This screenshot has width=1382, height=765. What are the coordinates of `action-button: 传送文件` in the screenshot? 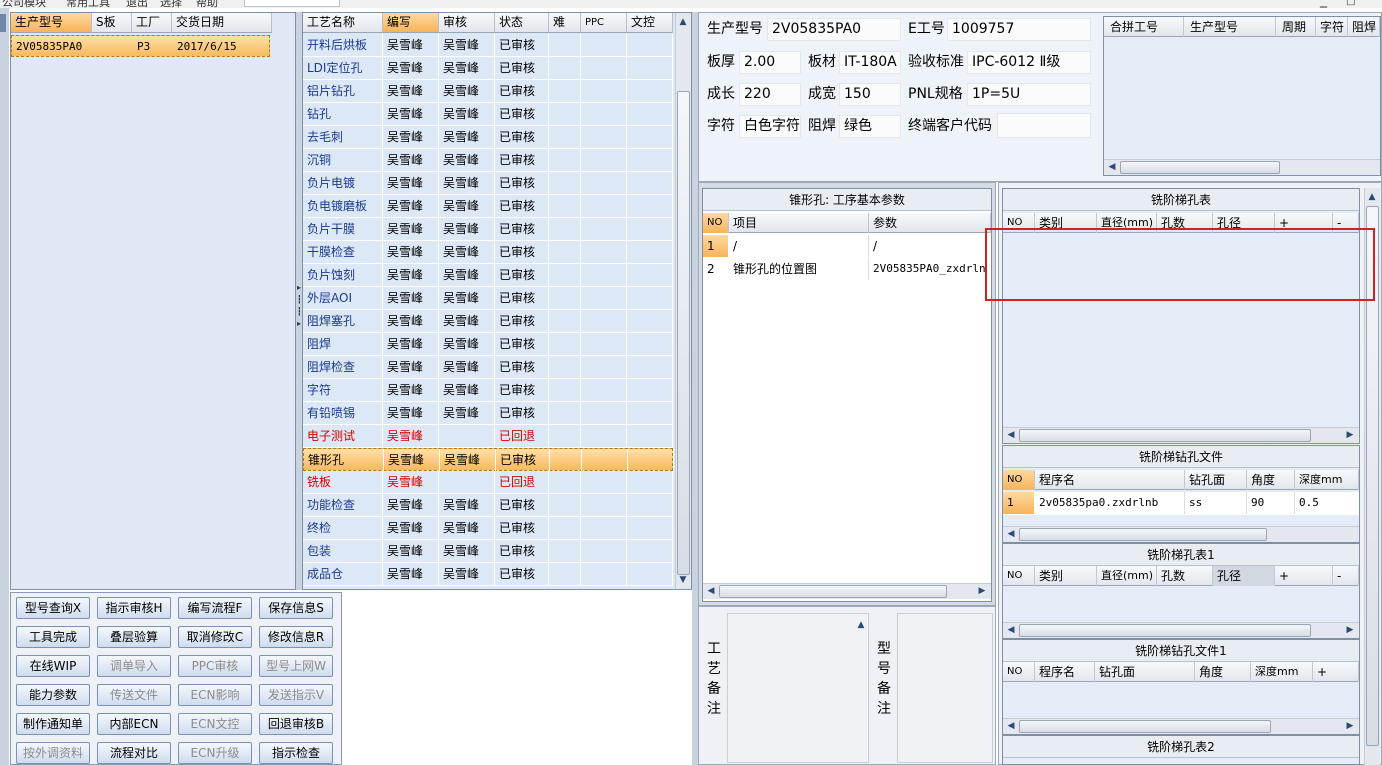 It's located at (134, 695).